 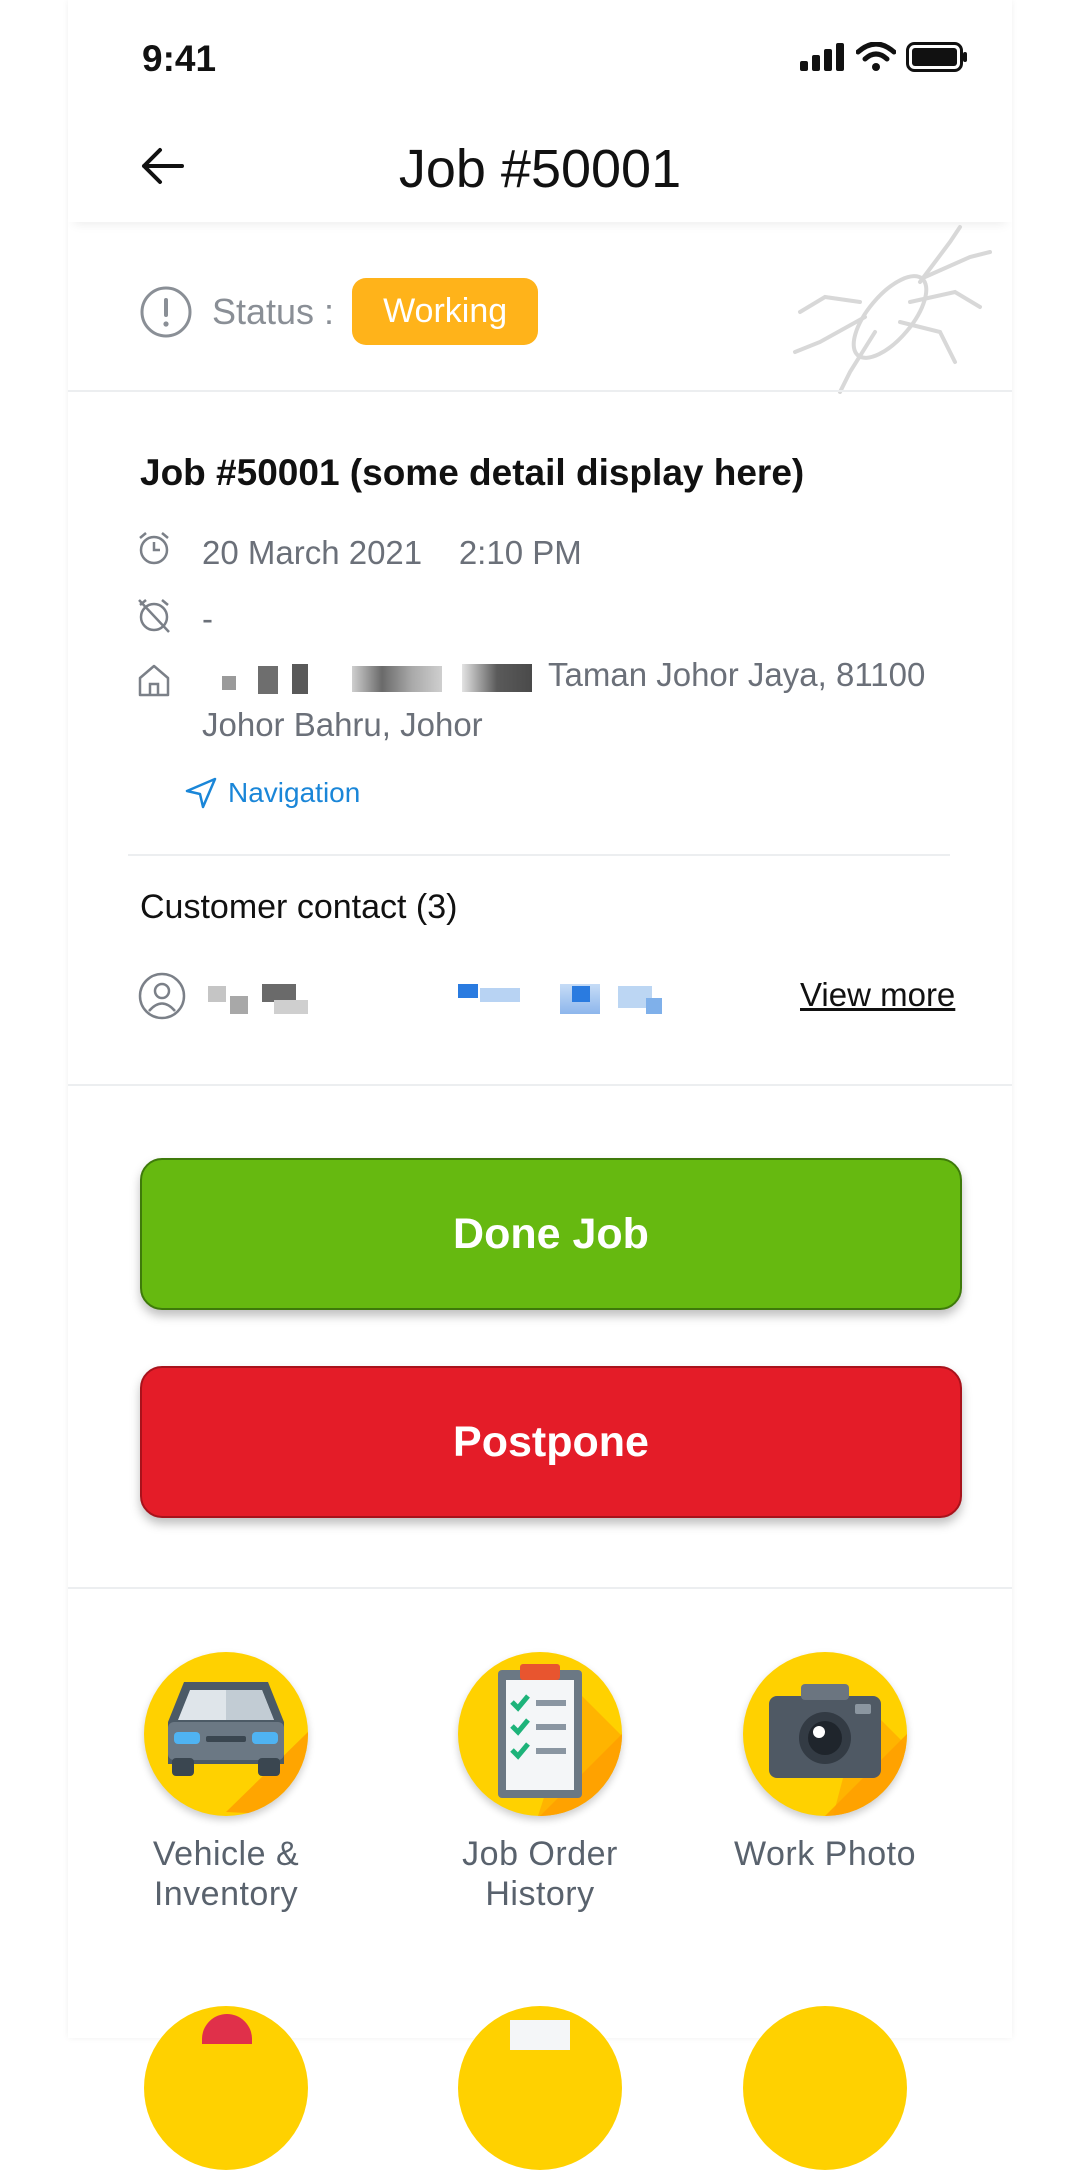 What do you see at coordinates (273, 311) in the screenshot?
I see `status-label: Status :` at bounding box center [273, 311].